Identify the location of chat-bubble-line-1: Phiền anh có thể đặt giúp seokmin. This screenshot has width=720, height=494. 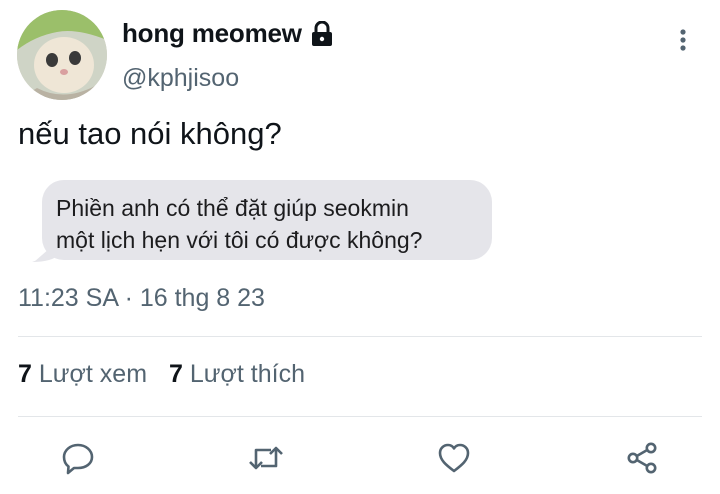
(232, 208).